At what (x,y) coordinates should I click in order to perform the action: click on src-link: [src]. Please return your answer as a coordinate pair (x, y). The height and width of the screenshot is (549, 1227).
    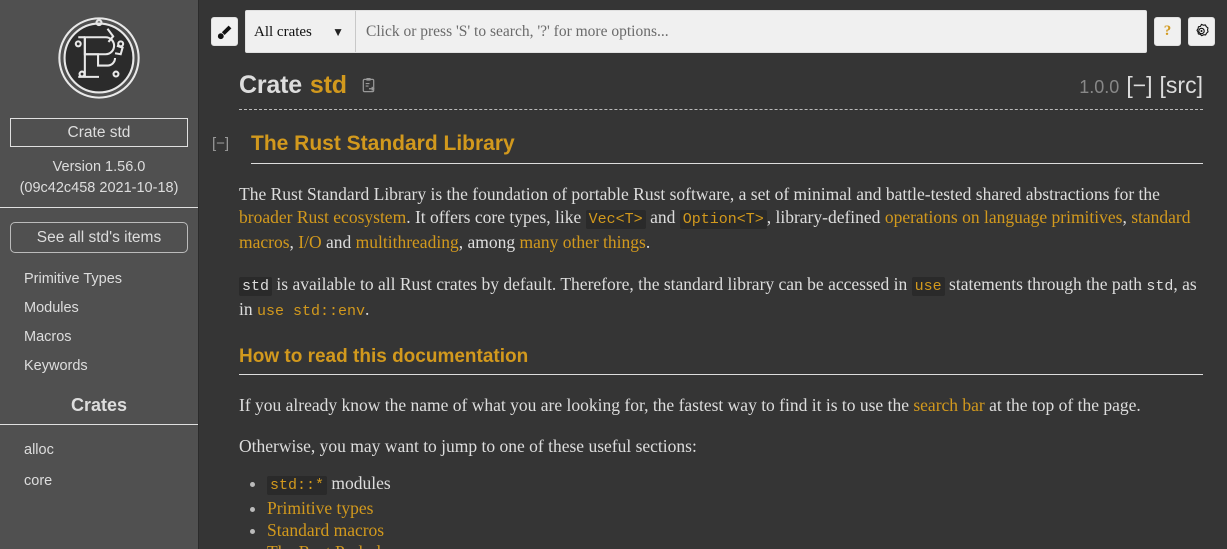
    Looking at the image, I should click on (1181, 85).